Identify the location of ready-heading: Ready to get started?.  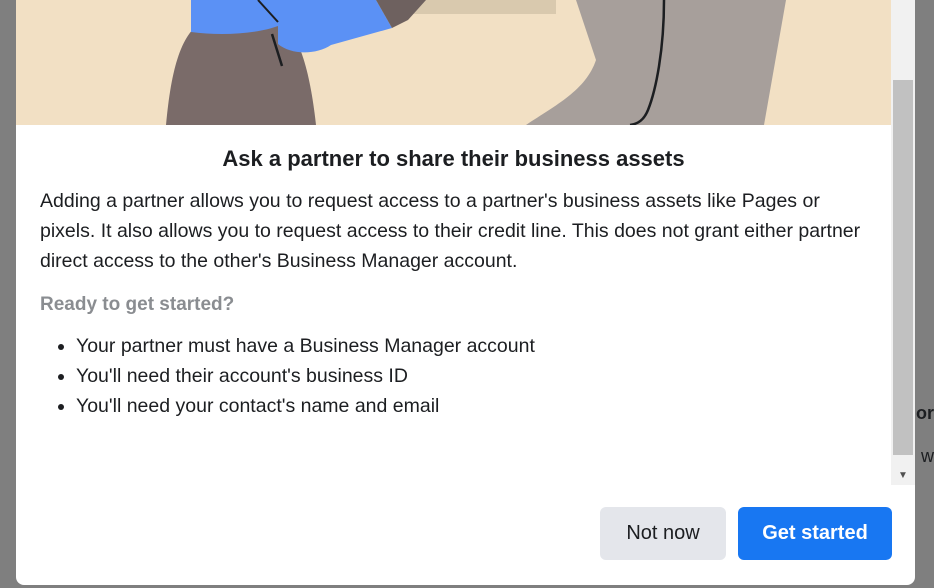
(137, 304).